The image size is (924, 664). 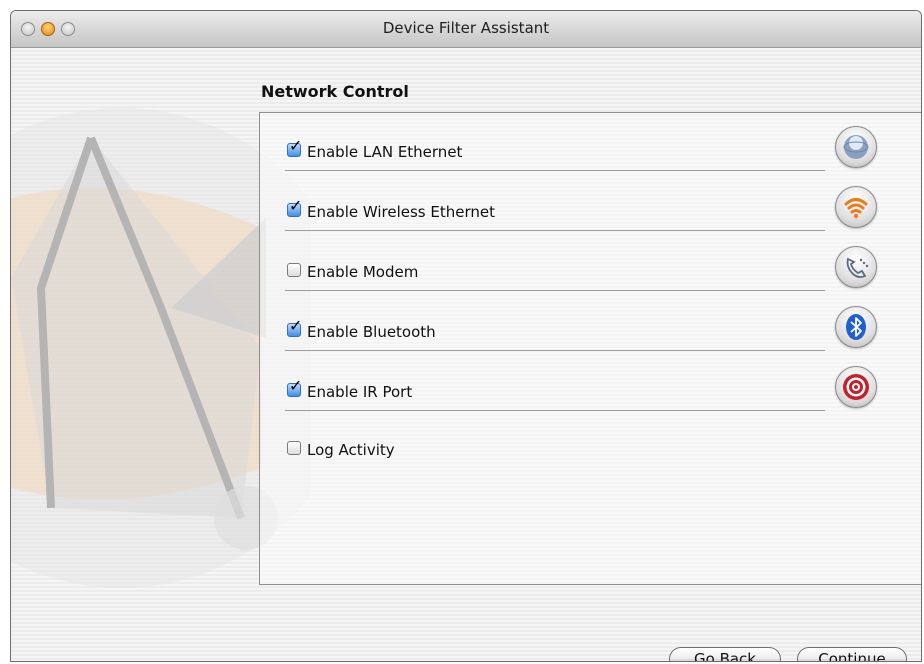 I want to click on option-label-log: Log Activity, so click(x=351, y=450).